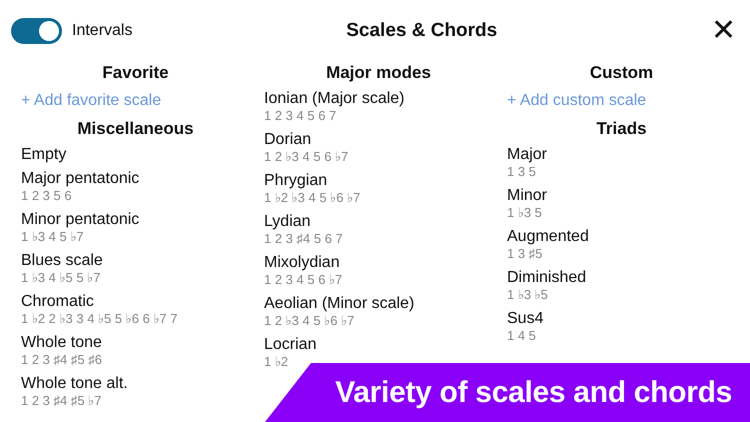  Describe the element at coordinates (142, 178) in the screenshot. I see `scale-name: Major pentatonic` at that location.